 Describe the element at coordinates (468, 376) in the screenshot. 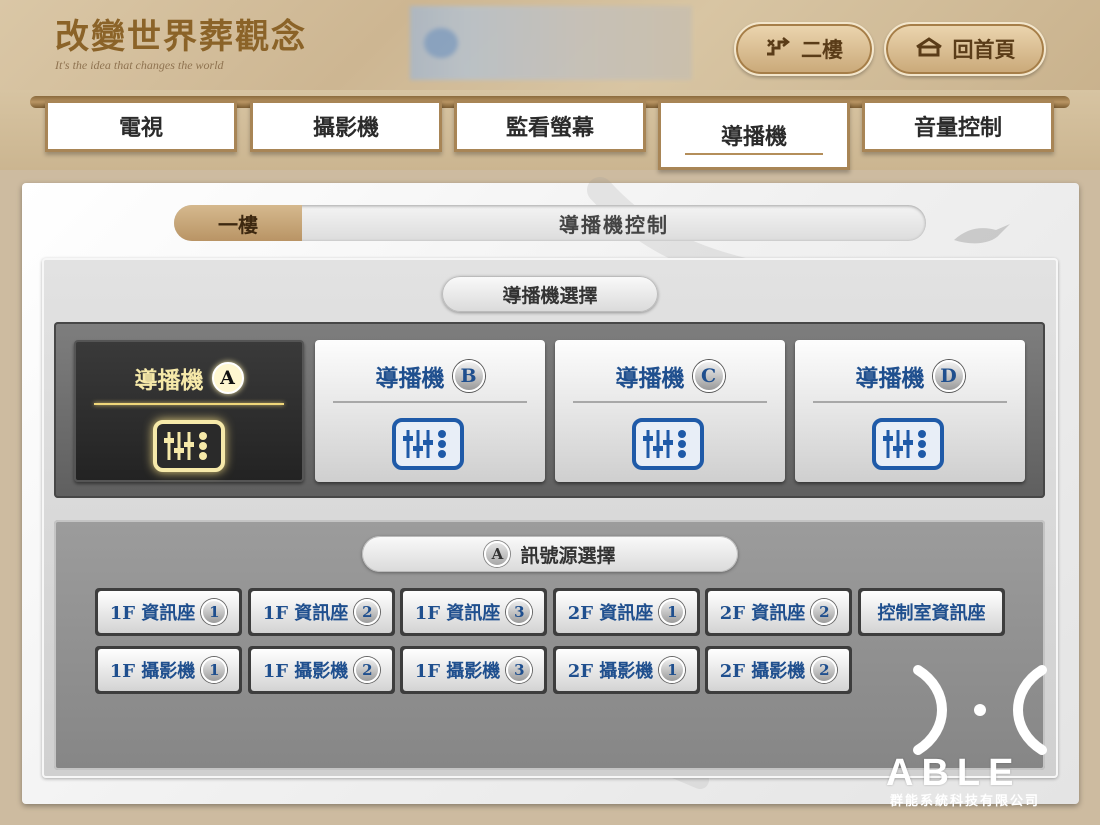

I see `switcher-letter-badge: B` at that location.